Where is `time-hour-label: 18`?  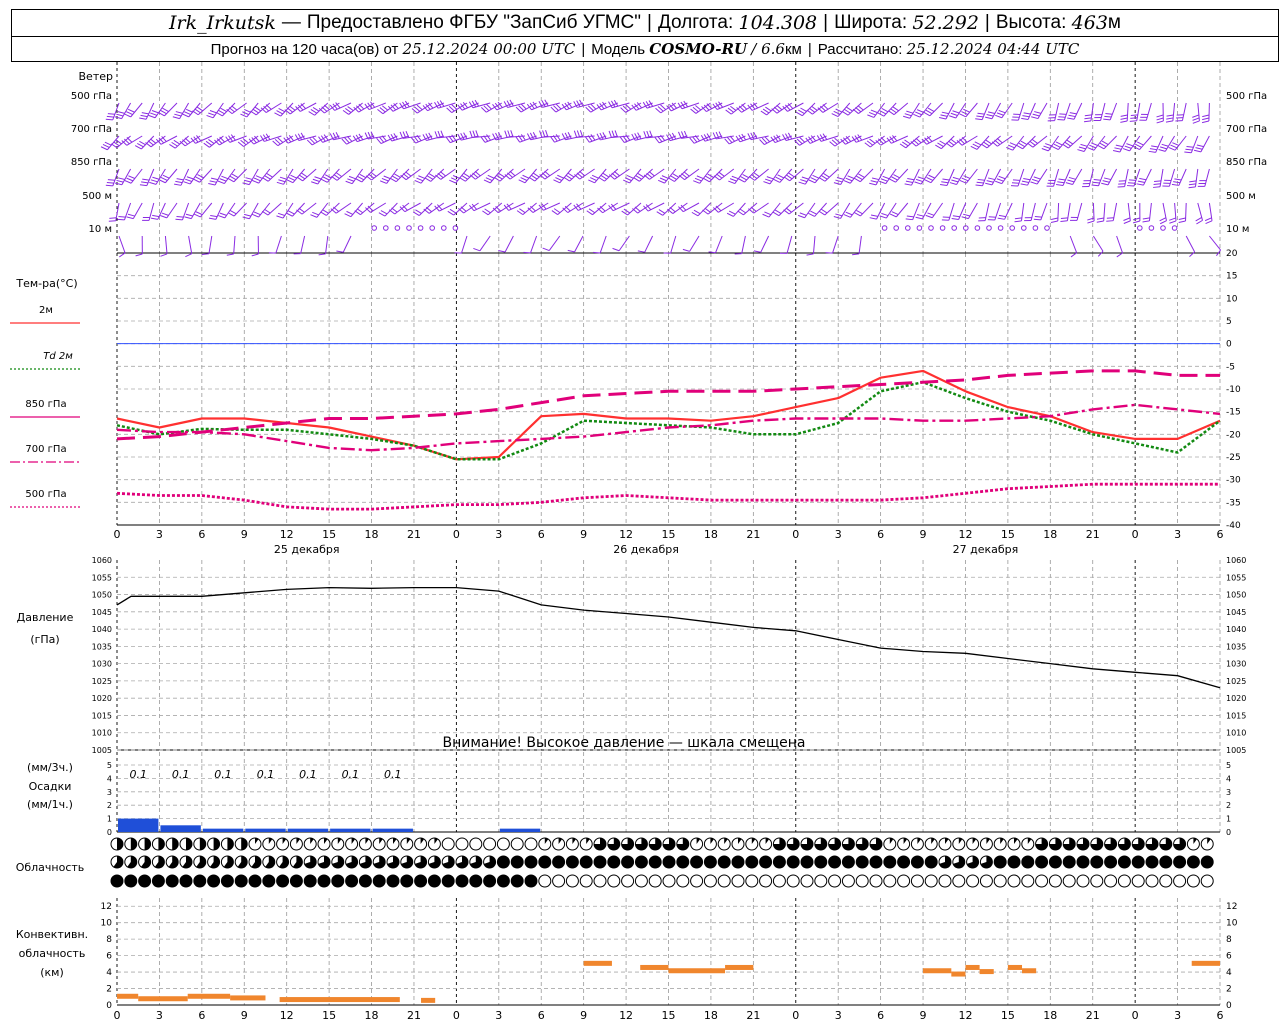
time-hour-label: 18 is located at coordinates (711, 534).